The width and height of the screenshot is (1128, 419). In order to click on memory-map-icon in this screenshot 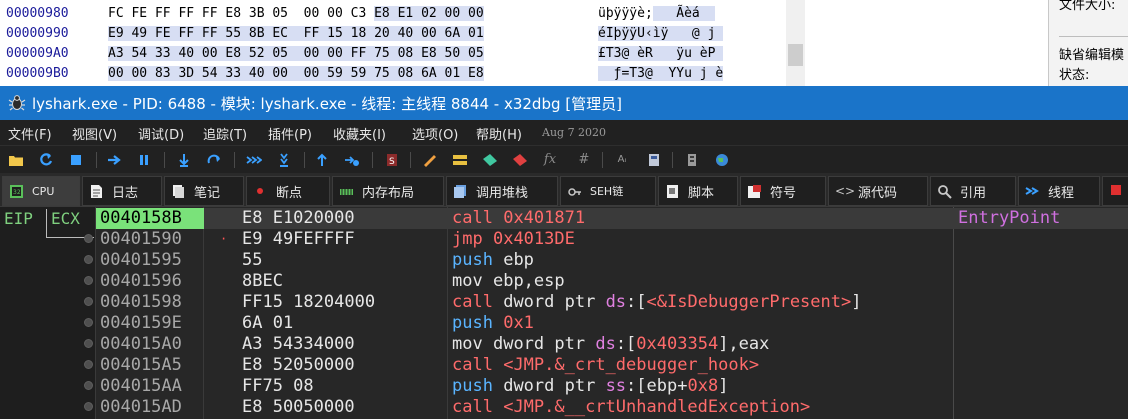, I will do `click(346, 191)`.